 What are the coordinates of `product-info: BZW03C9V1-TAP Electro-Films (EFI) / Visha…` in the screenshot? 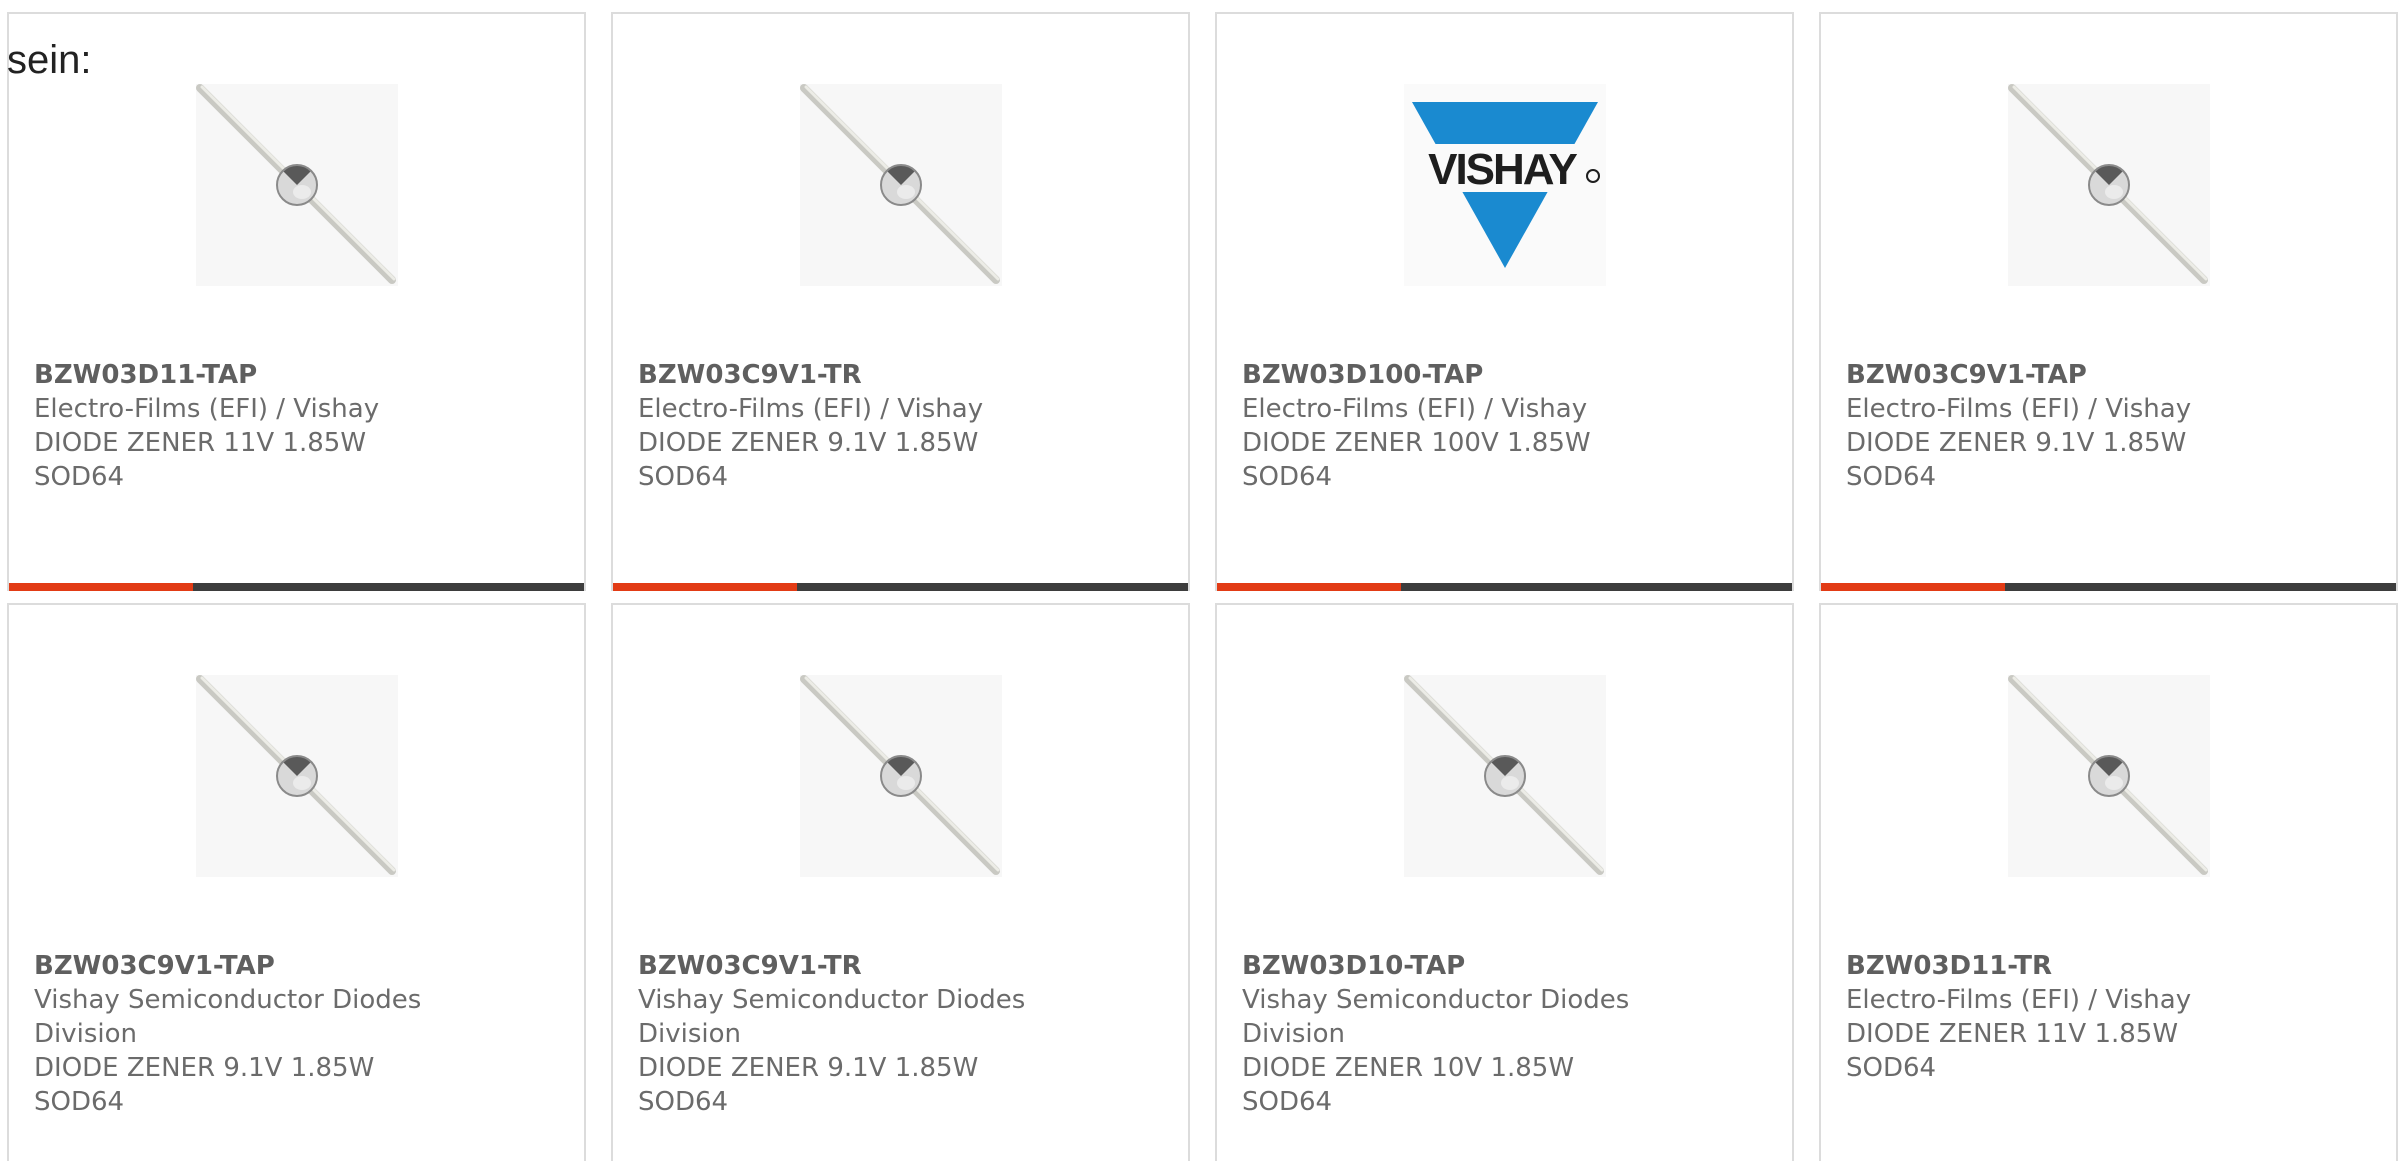 It's located at (2046, 426).